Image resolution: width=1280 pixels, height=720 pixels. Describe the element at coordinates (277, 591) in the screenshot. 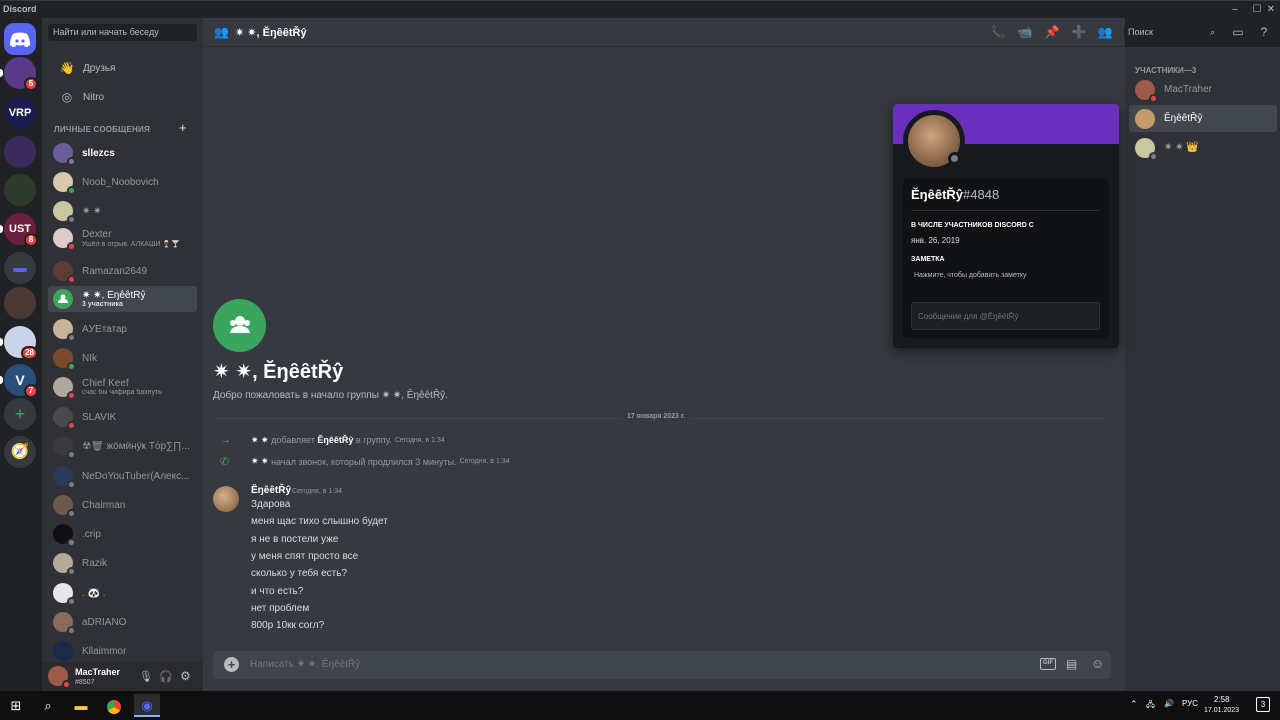

I see `message-line: и что есть?` at that location.